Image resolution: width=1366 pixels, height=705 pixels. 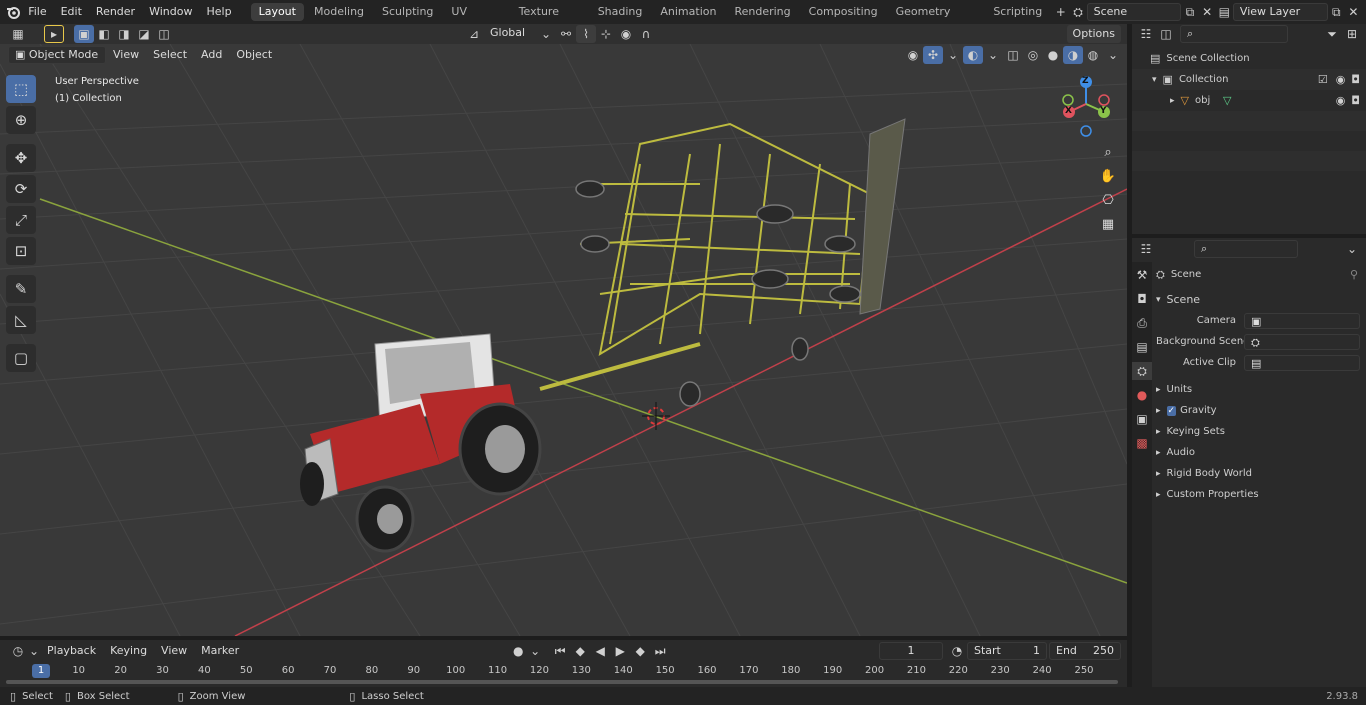 What do you see at coordinates (1013, 55) in the screenshot?
I see `xray-icon: ◫` at bounding box center [1013, 55].